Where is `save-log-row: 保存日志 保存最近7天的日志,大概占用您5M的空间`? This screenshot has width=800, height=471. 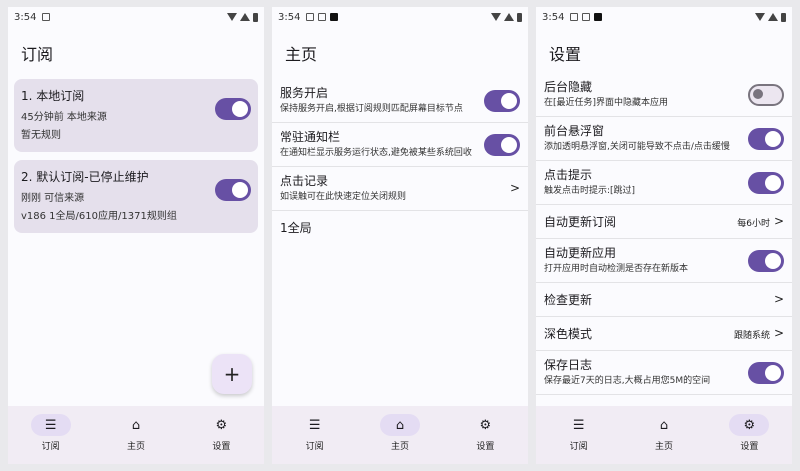 save-log-row: 保存日志 保存最近7天的日志,大概占用您5M的空间 is located at coordinates (664, 373).